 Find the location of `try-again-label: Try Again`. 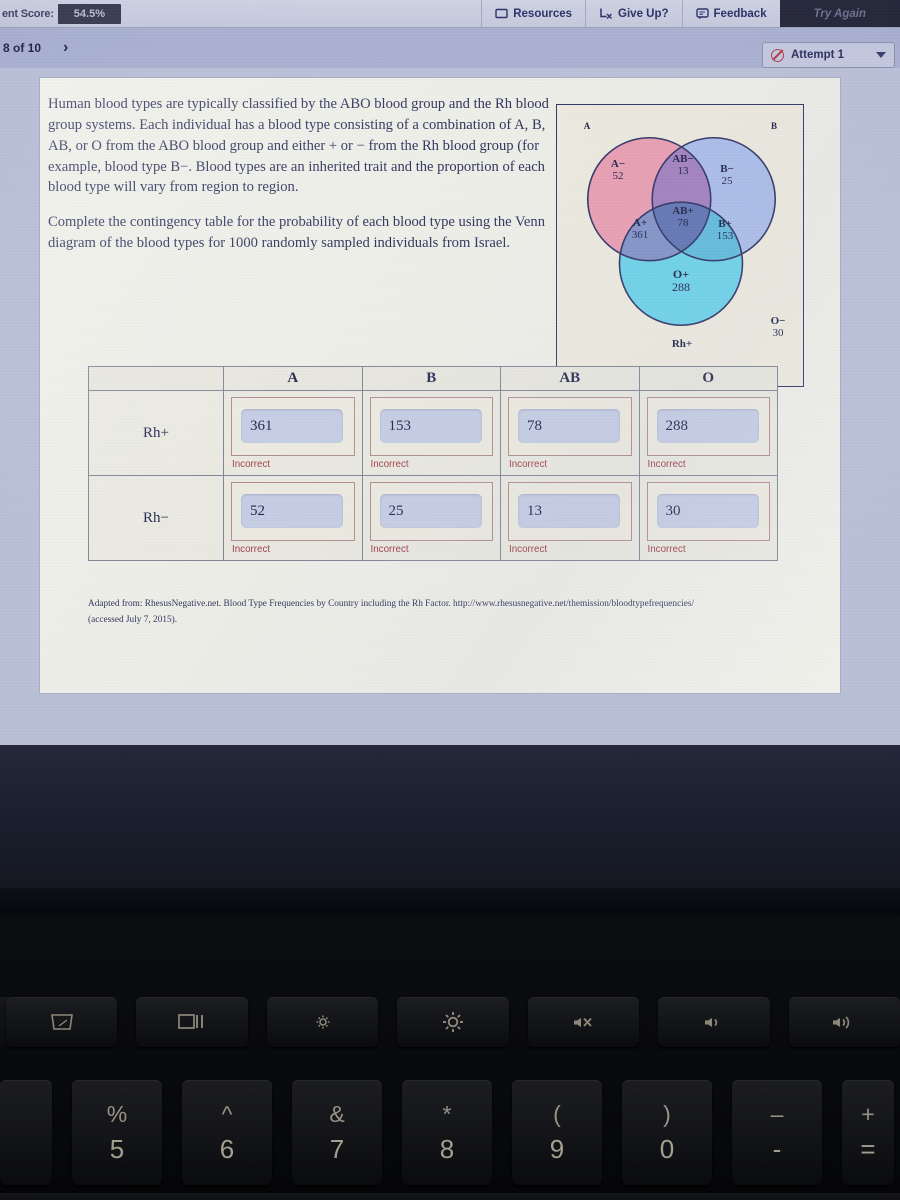

try-again-label: Try Again is located at coordinates (839, 13).